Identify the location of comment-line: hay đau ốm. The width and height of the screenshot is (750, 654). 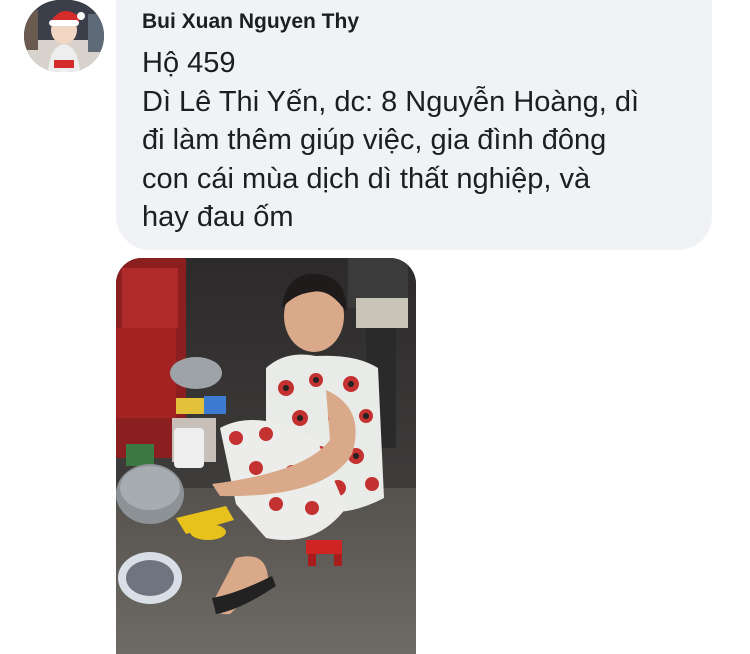
(218, 217).